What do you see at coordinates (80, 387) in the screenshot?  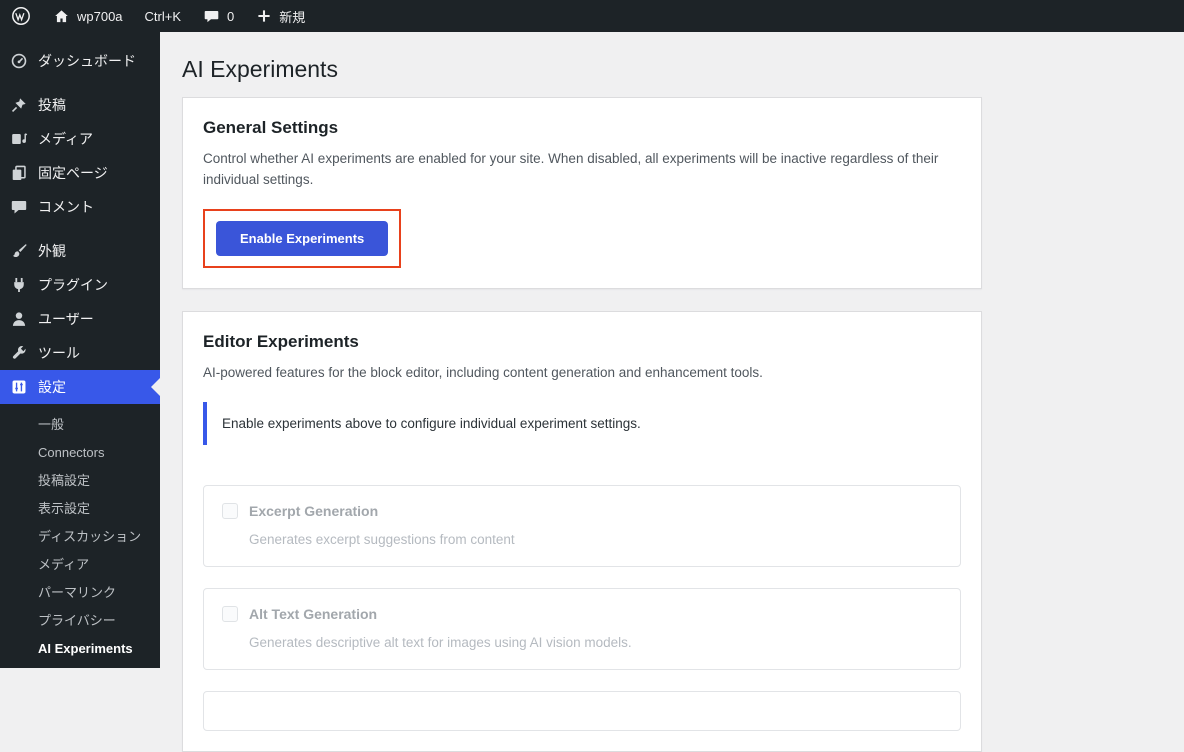 I see `sidebar-item-settings: 設定` at bounding box center [80, 387].